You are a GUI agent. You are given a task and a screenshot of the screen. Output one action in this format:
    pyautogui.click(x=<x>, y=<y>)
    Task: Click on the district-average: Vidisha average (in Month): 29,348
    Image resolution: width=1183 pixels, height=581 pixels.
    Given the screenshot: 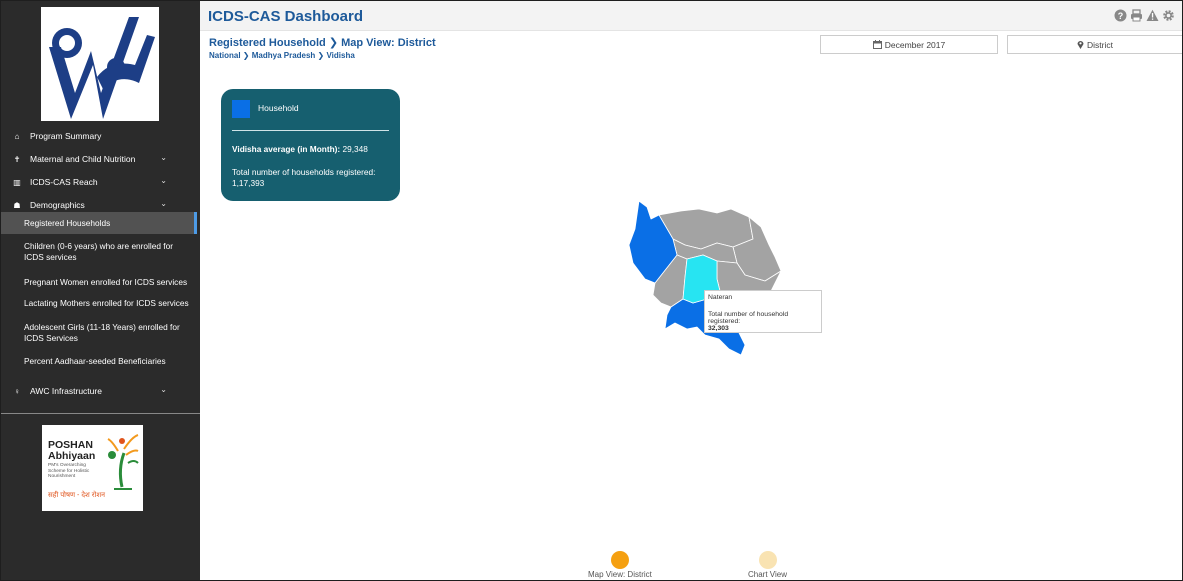 What is the action you would take?
    pyautogui.click(x=300, y=149)
    